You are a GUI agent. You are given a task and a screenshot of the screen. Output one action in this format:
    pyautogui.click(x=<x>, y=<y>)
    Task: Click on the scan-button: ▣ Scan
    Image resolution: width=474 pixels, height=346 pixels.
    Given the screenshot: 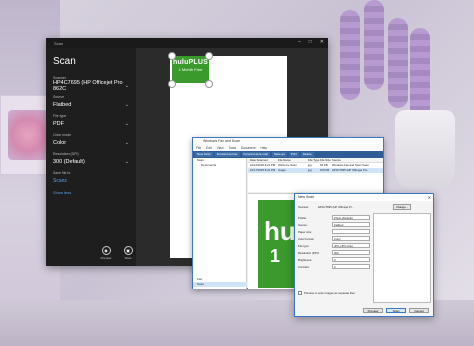 What is the action you would take?
    pyautogui.click(x=128, y=253)
    